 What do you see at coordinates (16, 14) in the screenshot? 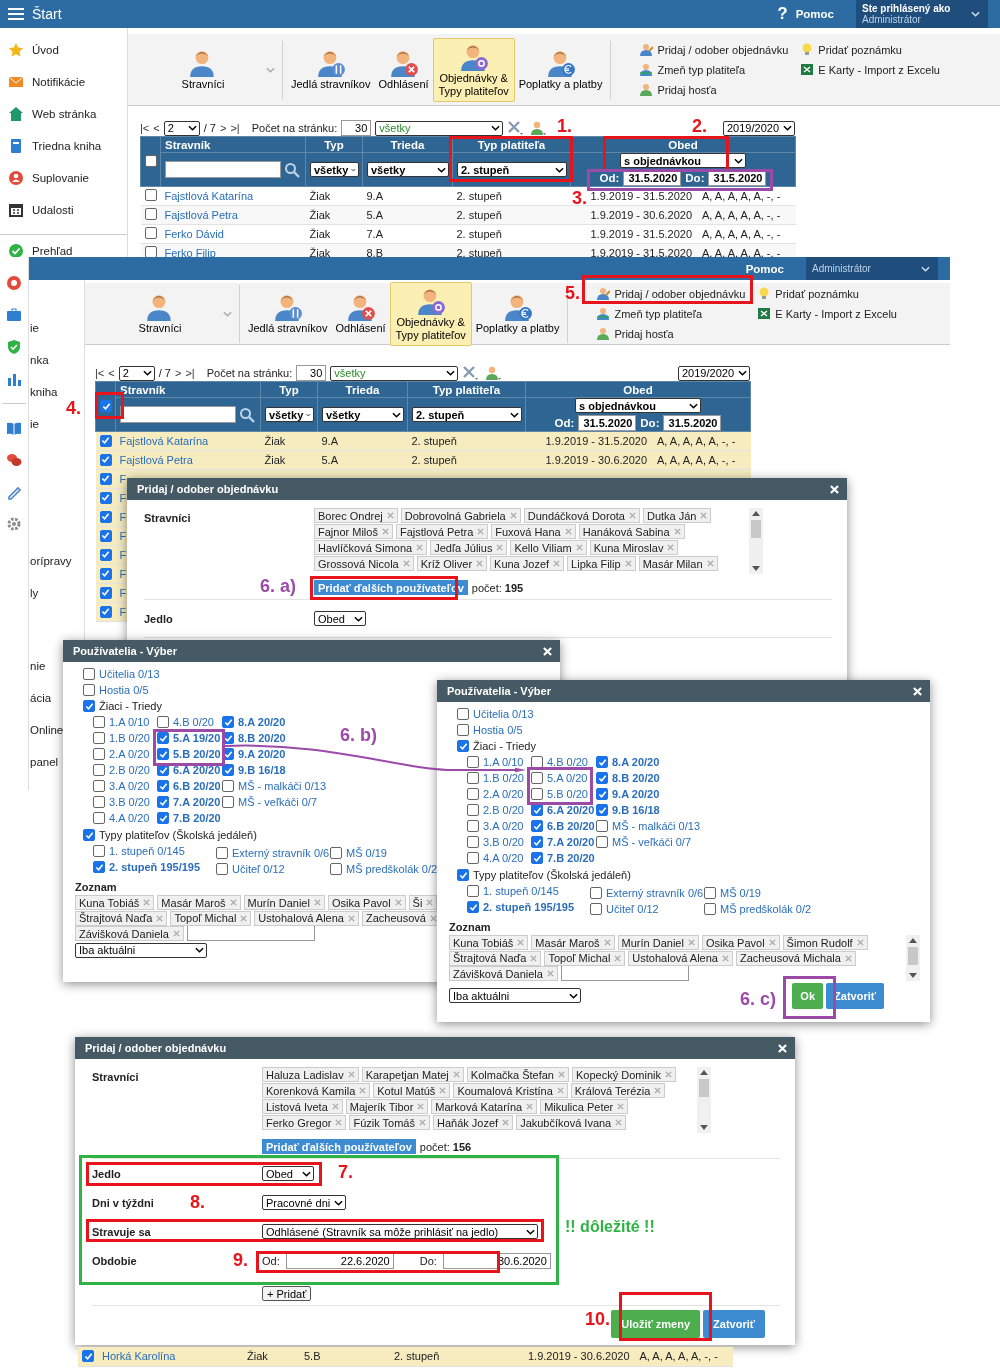
I see `menu-icon` at bounding box center [16, 14].